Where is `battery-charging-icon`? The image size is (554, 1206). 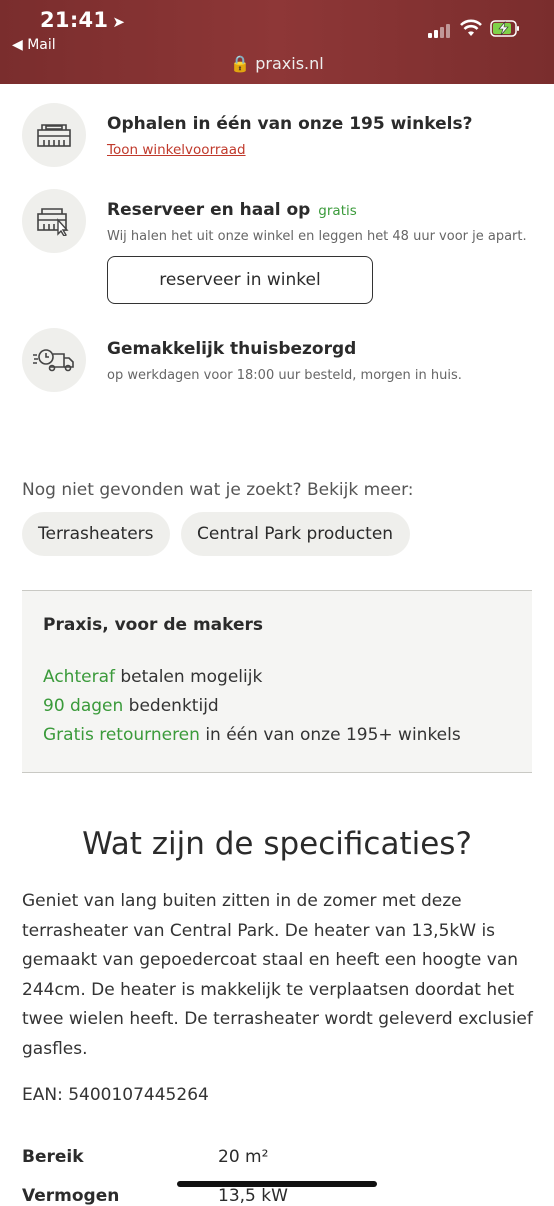 battery-charging-icon is located at coordinates (504, 28).